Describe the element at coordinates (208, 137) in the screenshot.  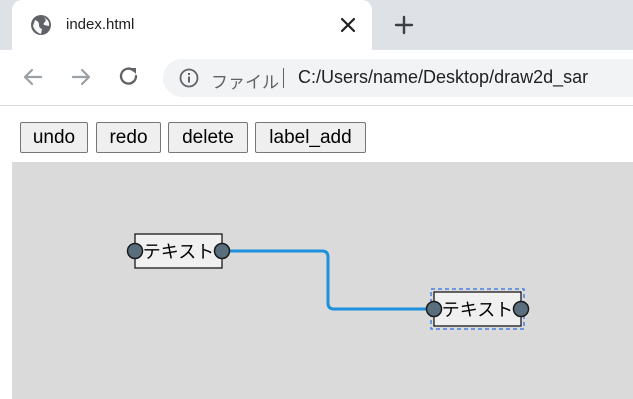
I see `delete-button: delete` at that location.